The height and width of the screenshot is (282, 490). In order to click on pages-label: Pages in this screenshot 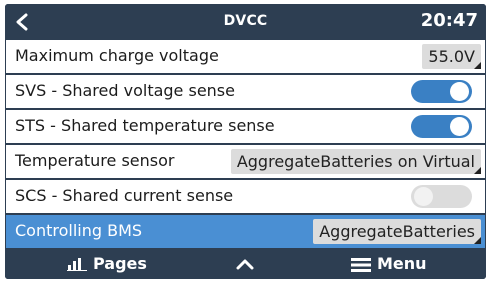, I will do `click(120, 263)`.